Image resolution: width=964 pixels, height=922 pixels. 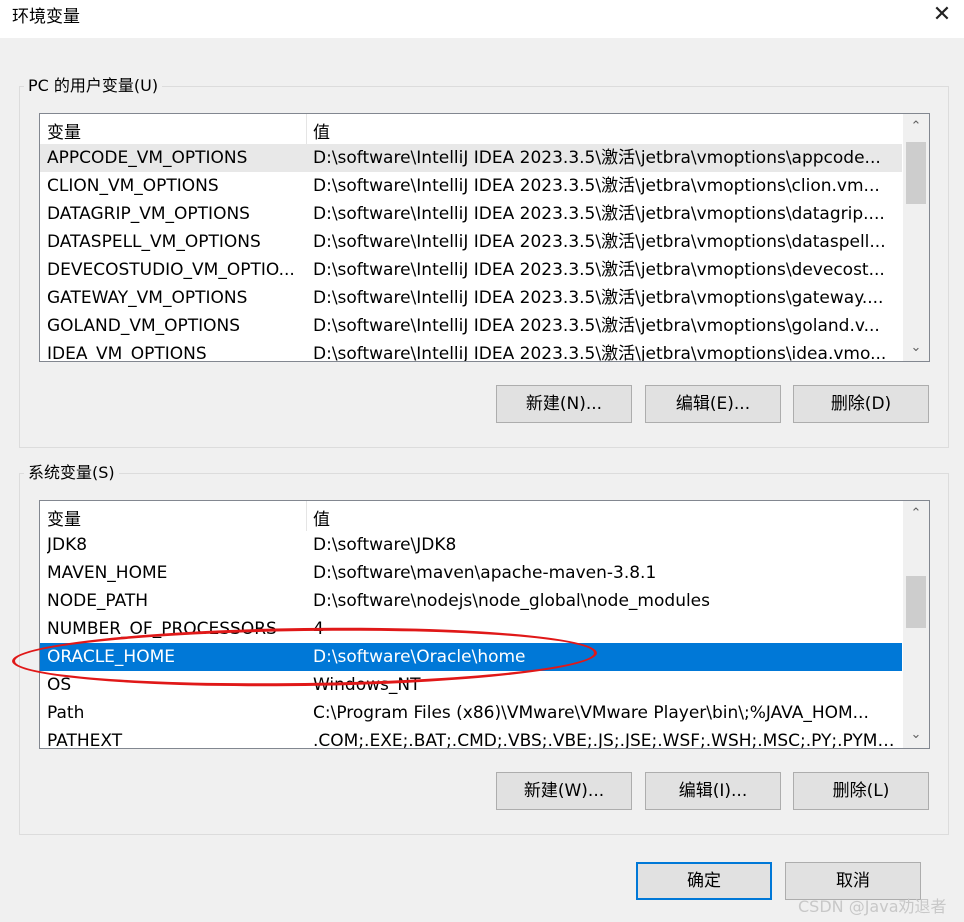 I want to click on system-variables-legend: 系统变量(S), so click(x=71, y=473).